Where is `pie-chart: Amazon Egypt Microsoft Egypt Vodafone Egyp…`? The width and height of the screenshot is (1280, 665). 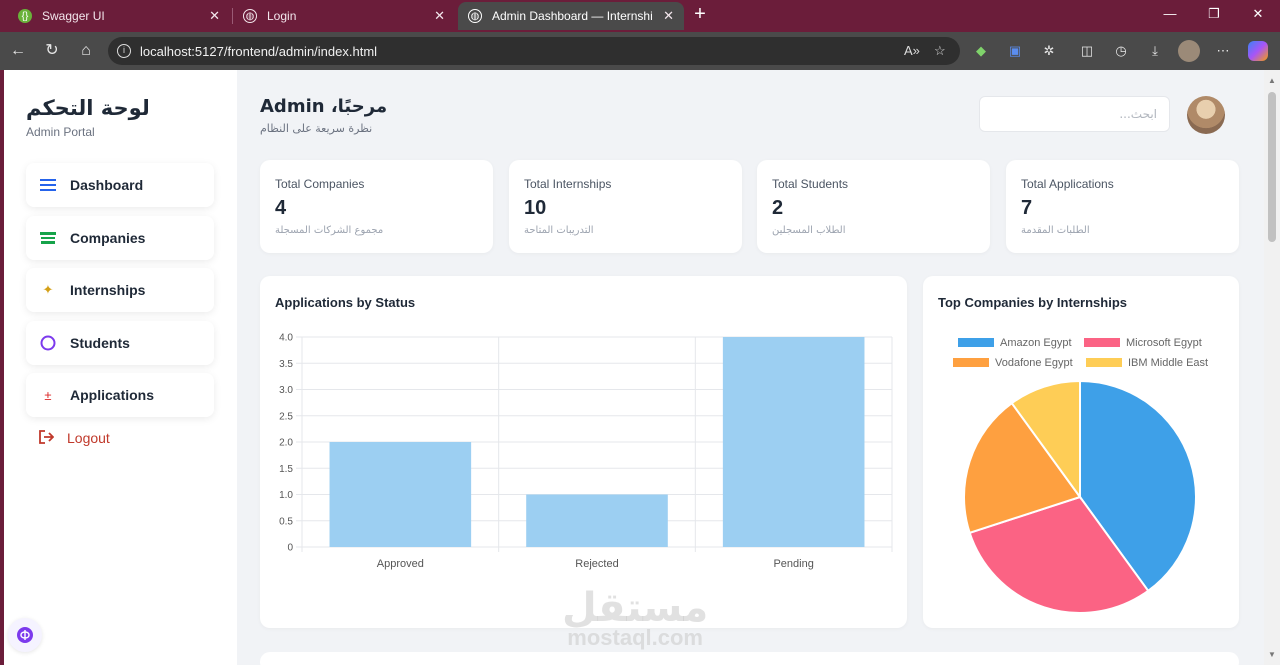
pie-chart: Amazon Egypt Microsoft Egypt Vodafone Egyp… is located at coordinates (1080, 475).